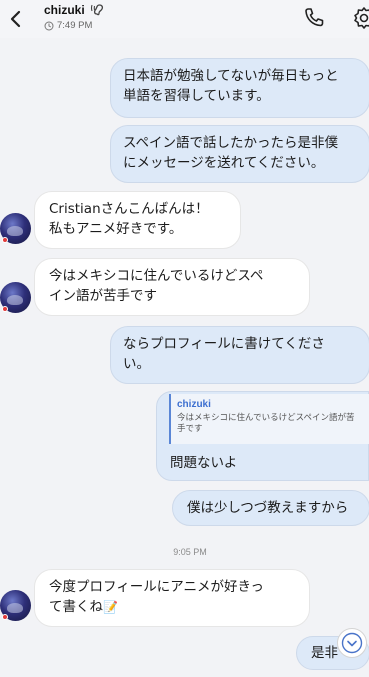  What do you see at coordinates (137, 220) in the screenshot?
I see `incoming-message: Cristianさんこんばんは！ 私もアニメ好きです。` at bounding box center [137, 220].